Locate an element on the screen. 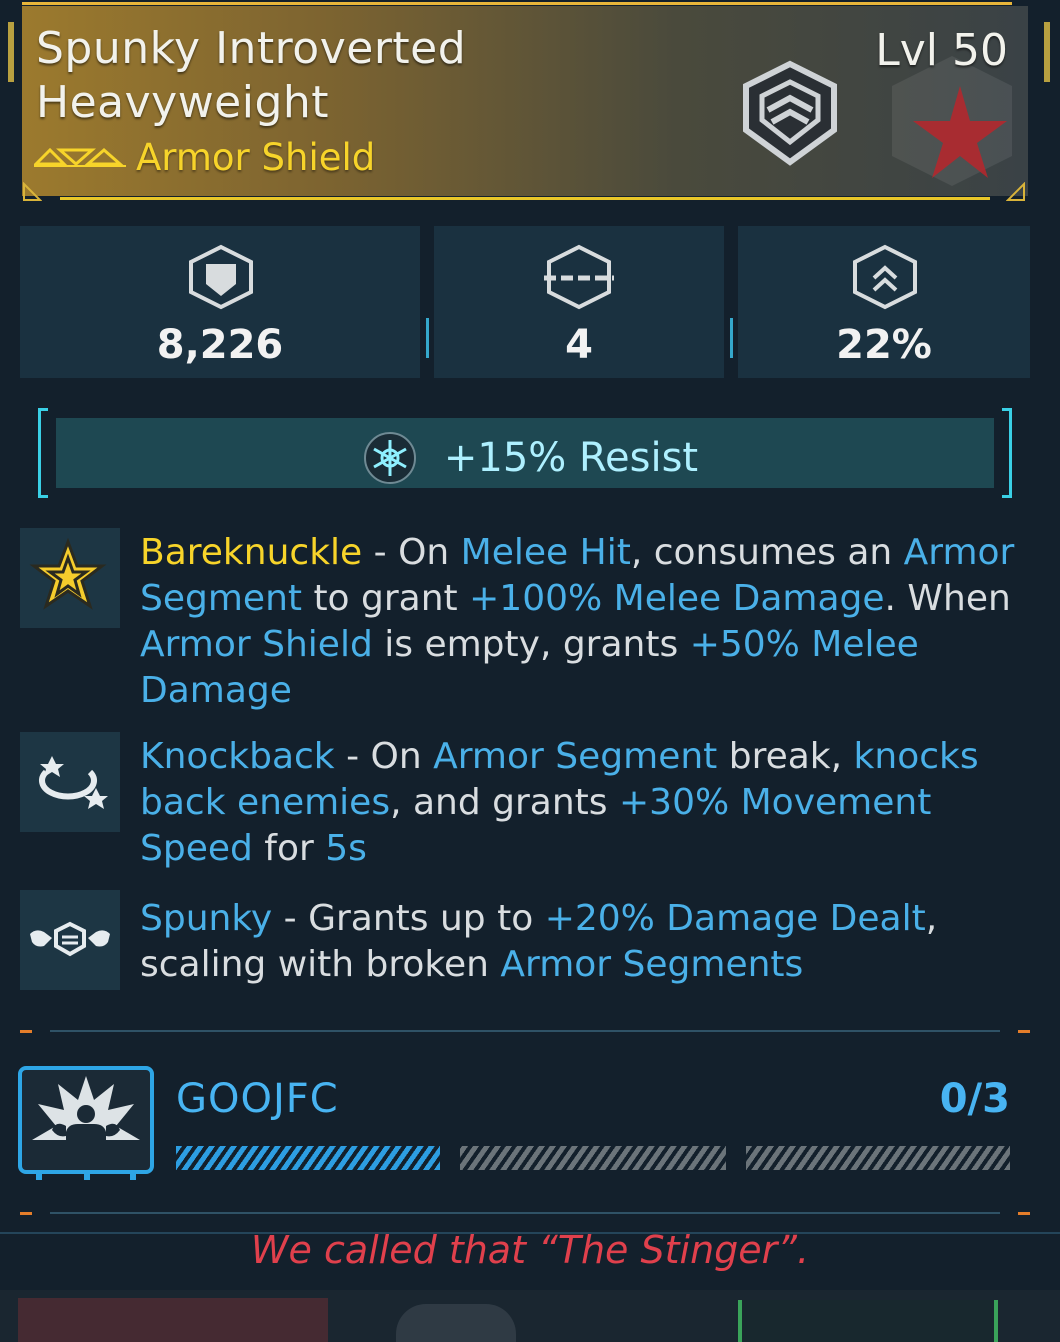 The height and width of the screenshot is (1342, 1060). perk-text-part: break, is located at coordinates (785, 756).